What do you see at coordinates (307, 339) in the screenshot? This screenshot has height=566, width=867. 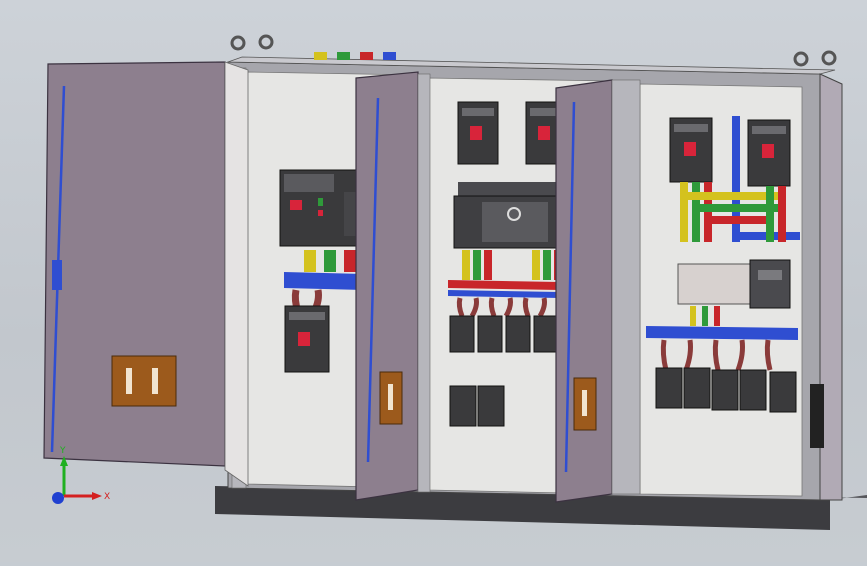 I see `outgoing-mccb` at bounding box center [307, 339].